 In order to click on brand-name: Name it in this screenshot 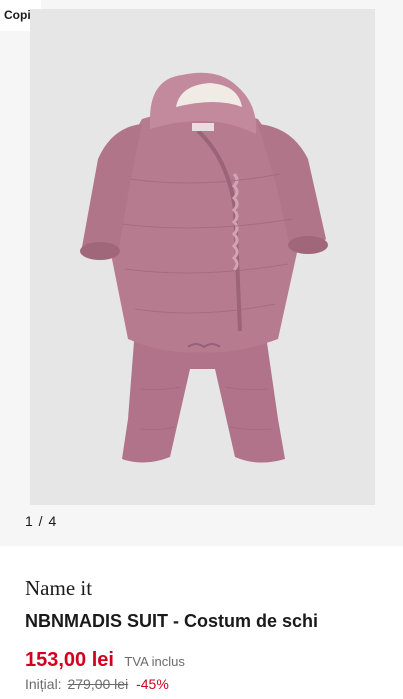, I will do `click(58, 588)`.